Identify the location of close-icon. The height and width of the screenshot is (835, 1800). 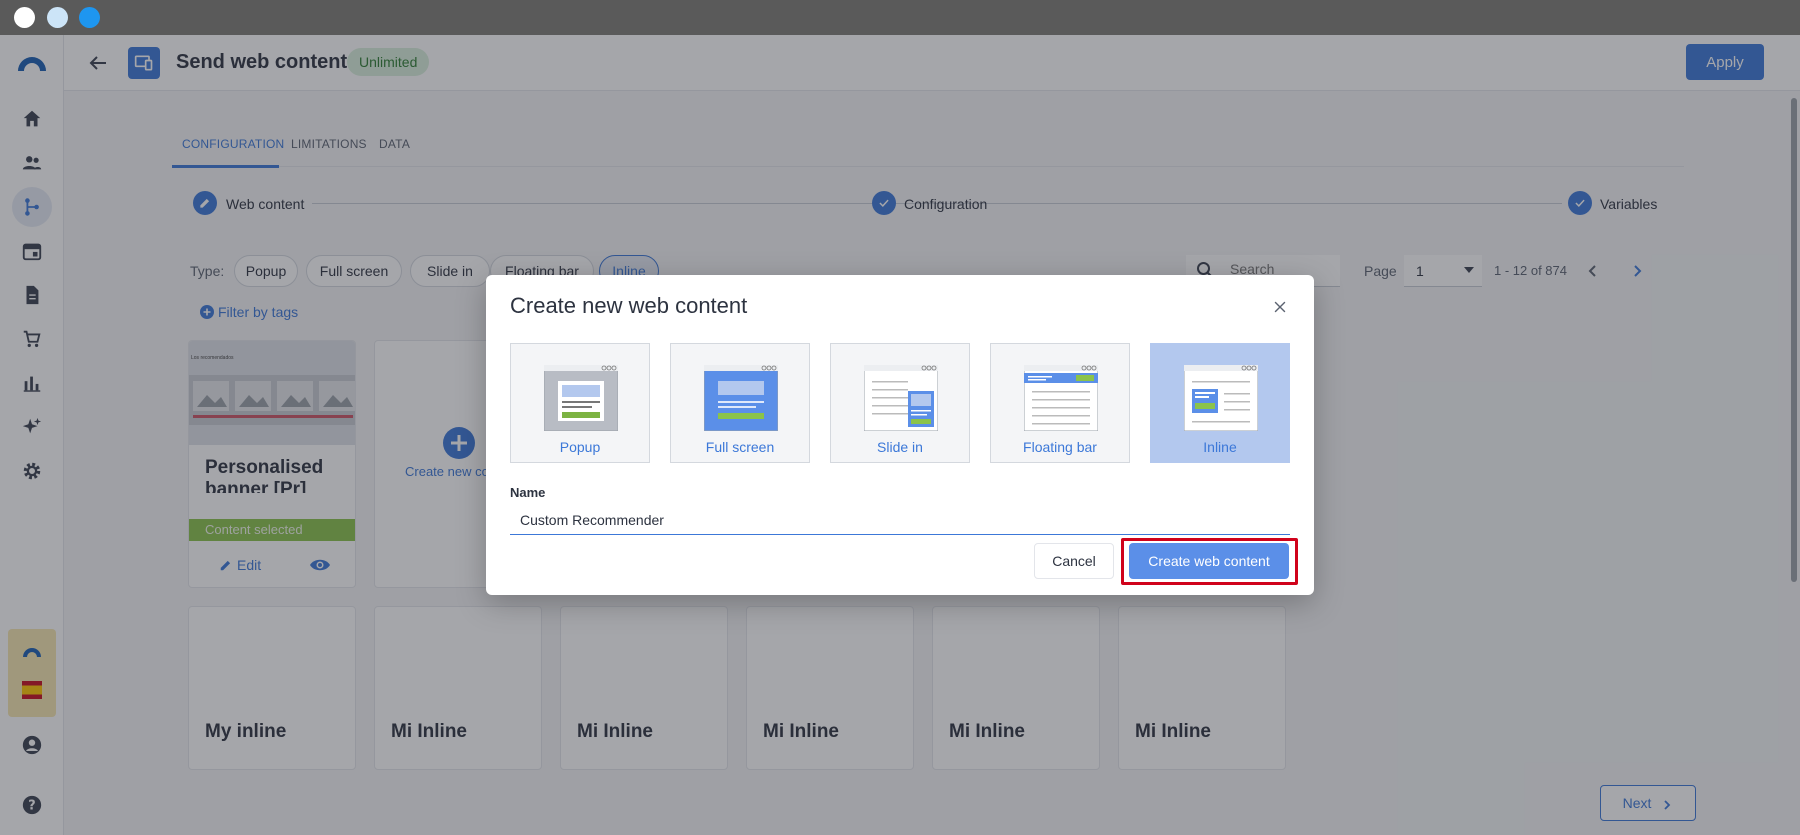
(1280, 307).